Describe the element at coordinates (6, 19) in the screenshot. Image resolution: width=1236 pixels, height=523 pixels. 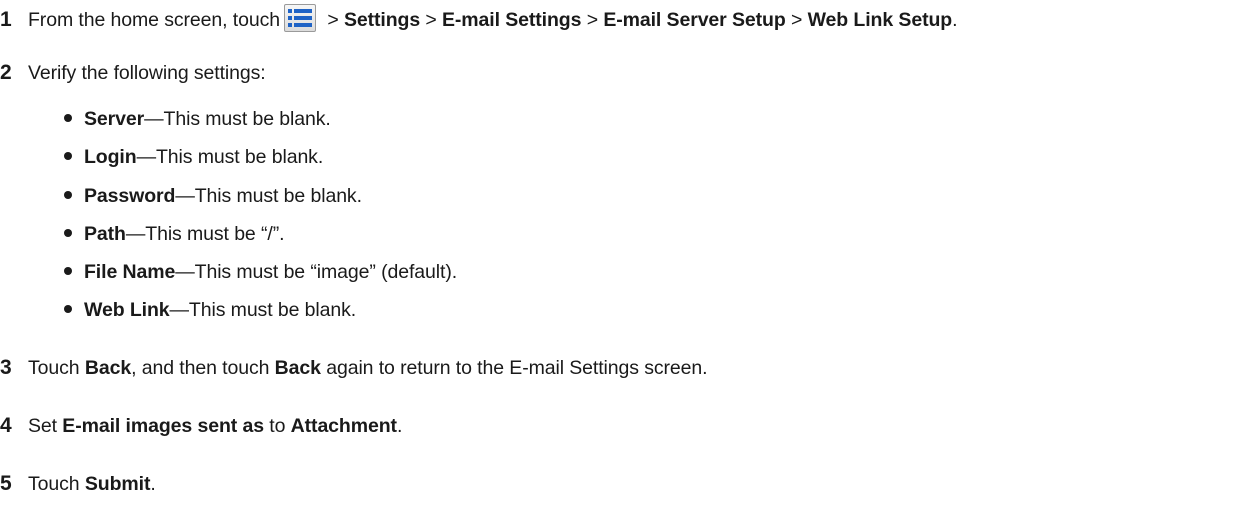
I see `step-number: 1` at that location.